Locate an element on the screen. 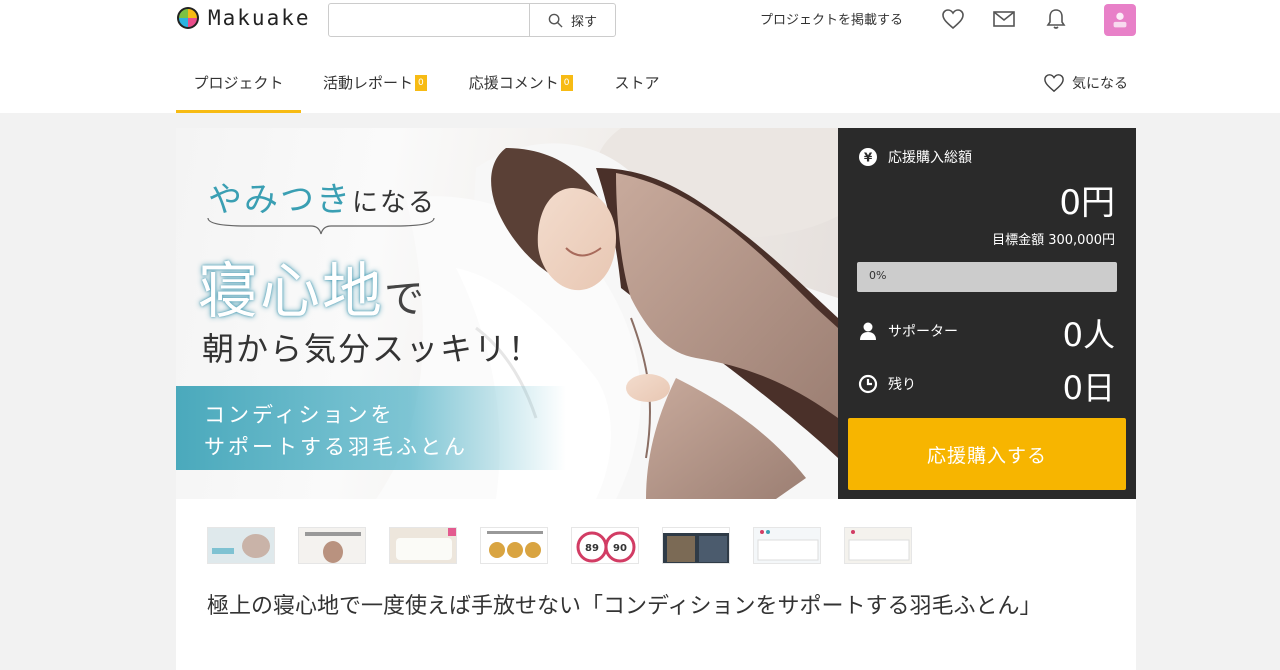 The width and height of the screenshot is (1280, 670). hero-line1-rest: になる is located at coordinates (394, 203).